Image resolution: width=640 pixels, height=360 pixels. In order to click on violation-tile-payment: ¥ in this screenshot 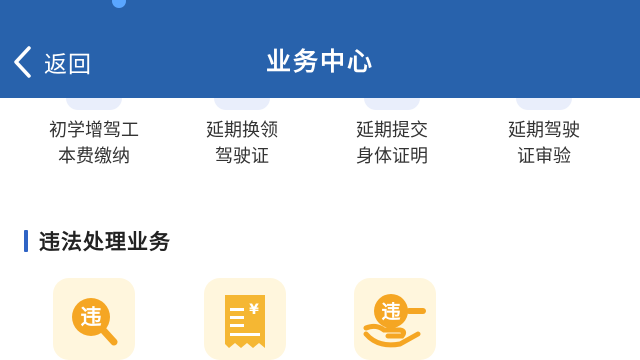, I will do `click(245, 319)`.